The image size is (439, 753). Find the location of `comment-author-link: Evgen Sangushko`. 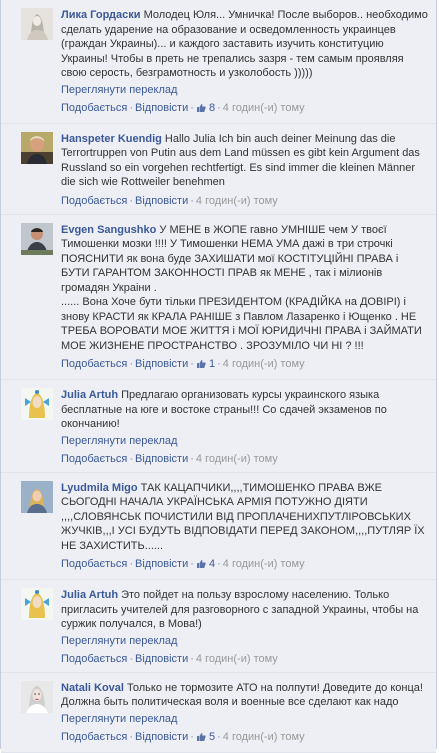

comment-author-link: Evgen Sangushko is located at coordinates (108, 230).